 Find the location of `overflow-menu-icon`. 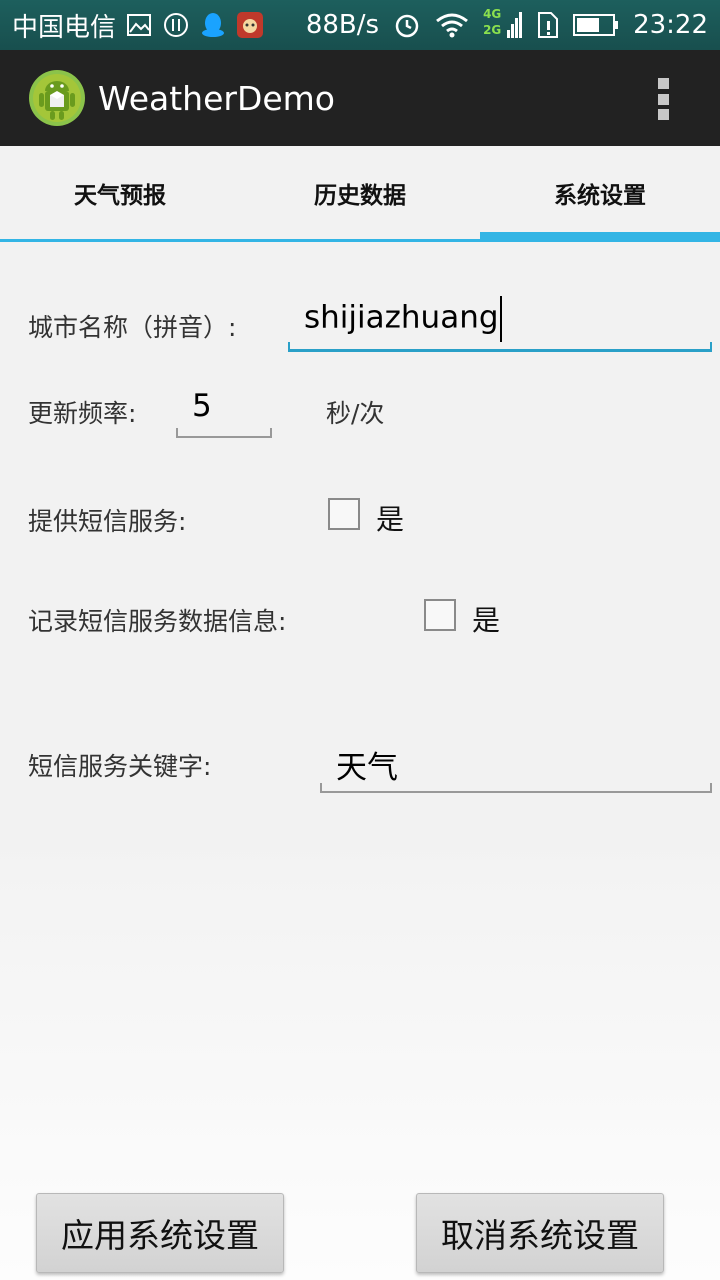

overflow-menu-icon is located at coordinates (664, 99).